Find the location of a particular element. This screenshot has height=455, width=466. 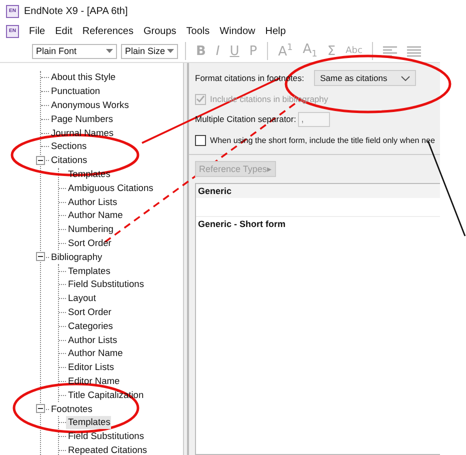

menu-item: File is located at coordinates (37, 31).